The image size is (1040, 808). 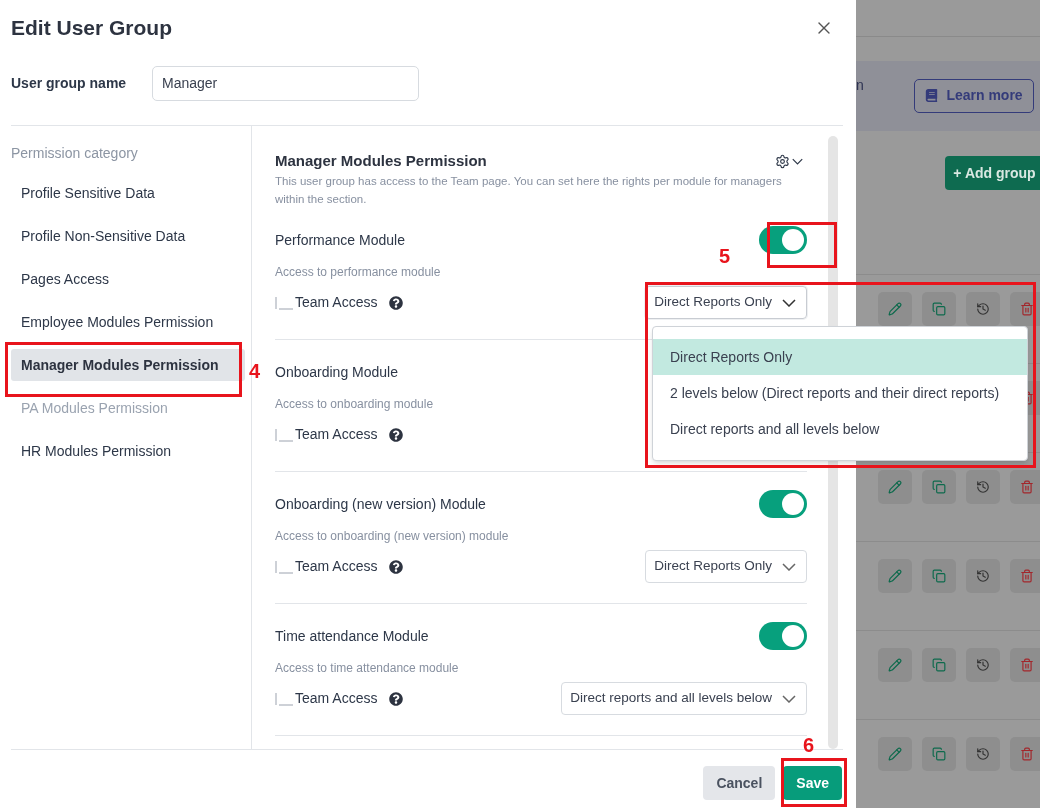 What do you see at coordinates (75, 152) in the screenshot?
I see `sidebar-heading: Permission category` at bounding box center [75, 152].